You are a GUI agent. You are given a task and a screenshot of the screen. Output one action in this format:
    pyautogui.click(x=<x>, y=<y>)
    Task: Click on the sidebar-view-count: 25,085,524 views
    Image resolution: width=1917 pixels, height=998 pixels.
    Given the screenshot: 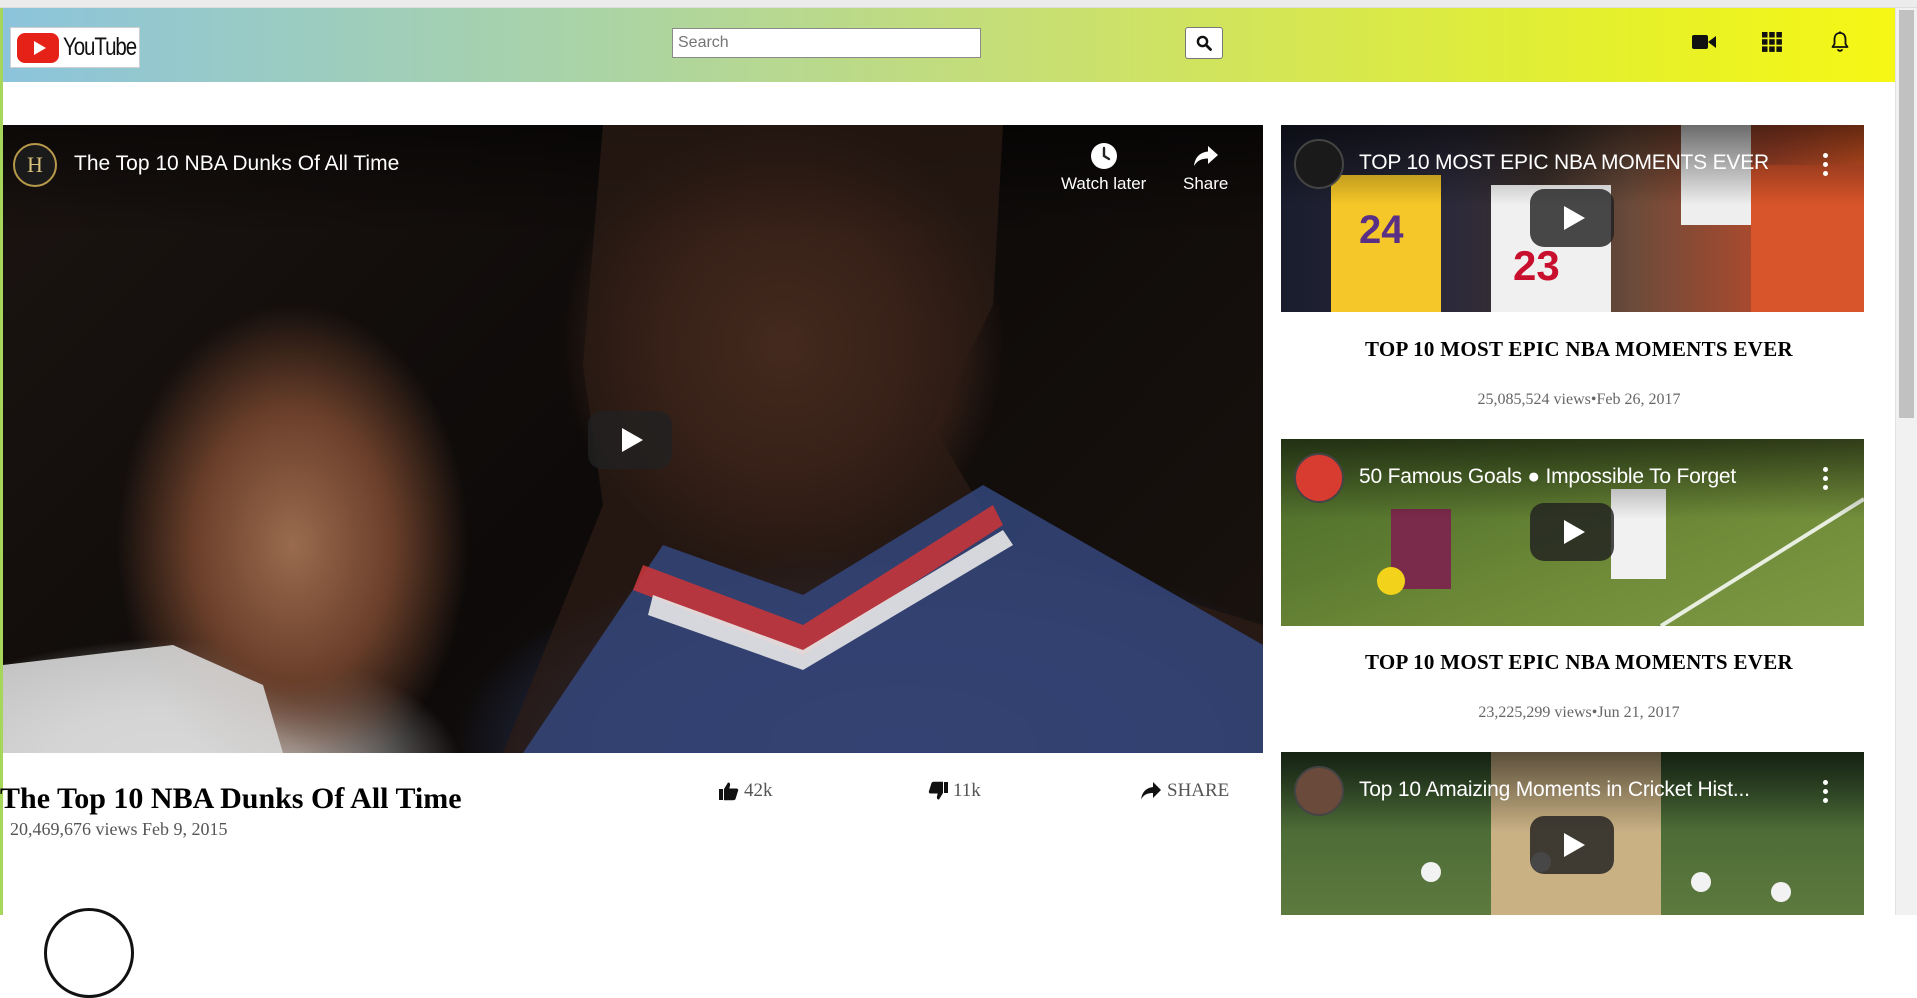 What is the action you would take?
    pyautogui.click(x=1534, y=399)
    